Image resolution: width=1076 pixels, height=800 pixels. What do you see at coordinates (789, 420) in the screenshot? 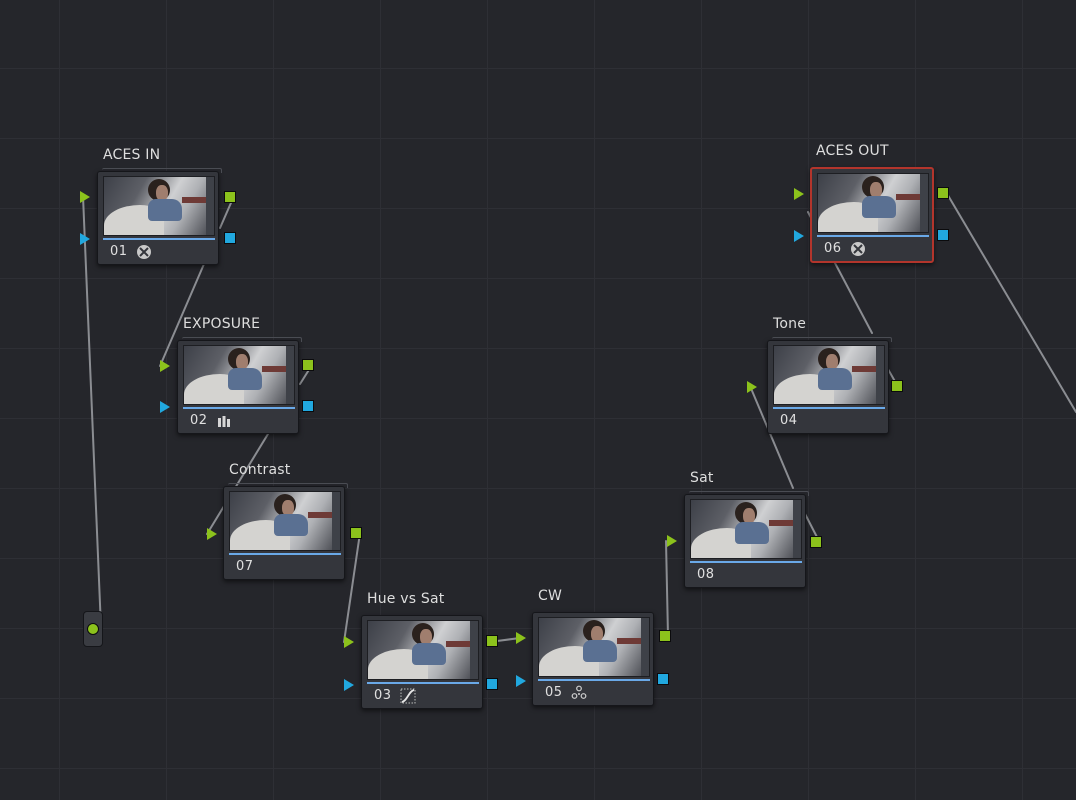
I see `node-number: 04` at bounding box center [789, 420].